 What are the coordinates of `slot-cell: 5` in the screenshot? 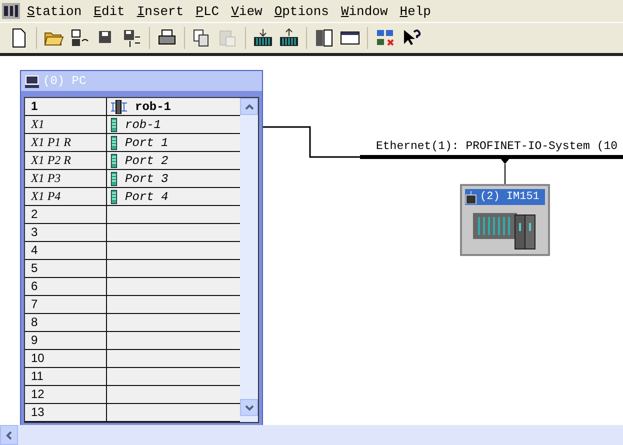 It's located at (66, 268).